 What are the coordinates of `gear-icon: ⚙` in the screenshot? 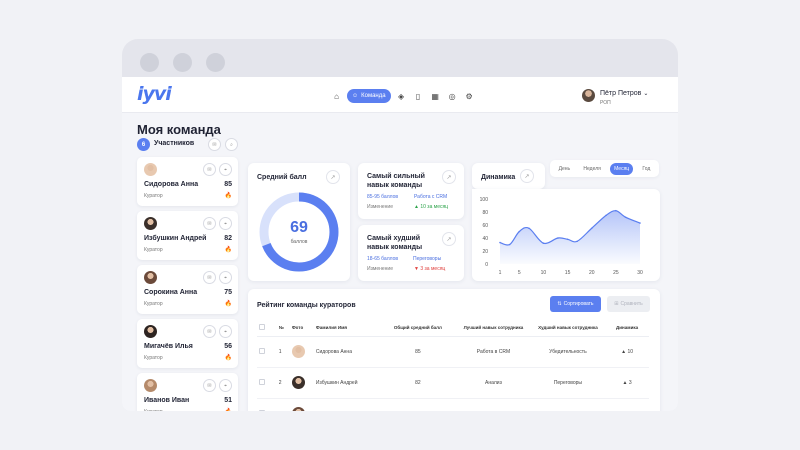 It's located at (469, 96).